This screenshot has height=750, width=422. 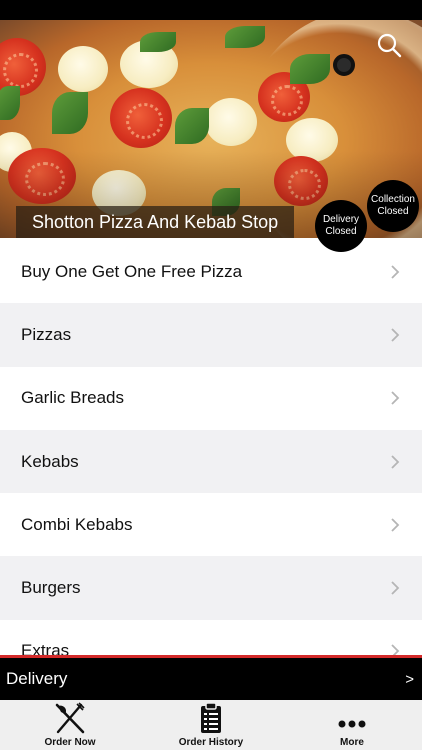 I want to click on category-row-kebabs: Kebabs, so click(x=211, y=461).